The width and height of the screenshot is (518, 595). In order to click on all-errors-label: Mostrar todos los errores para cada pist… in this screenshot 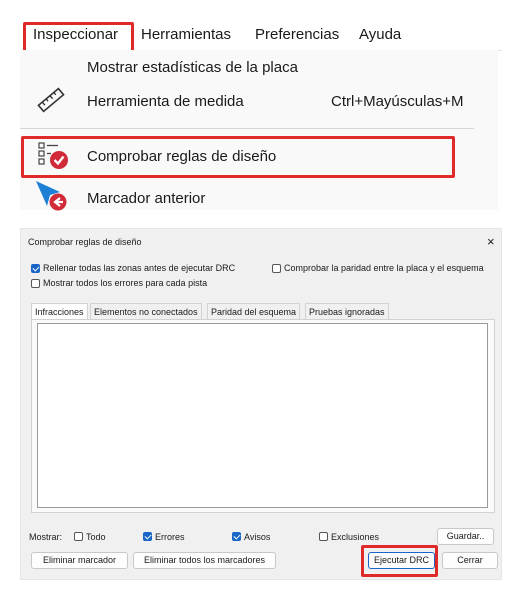, I will do `click(125, 283)`.